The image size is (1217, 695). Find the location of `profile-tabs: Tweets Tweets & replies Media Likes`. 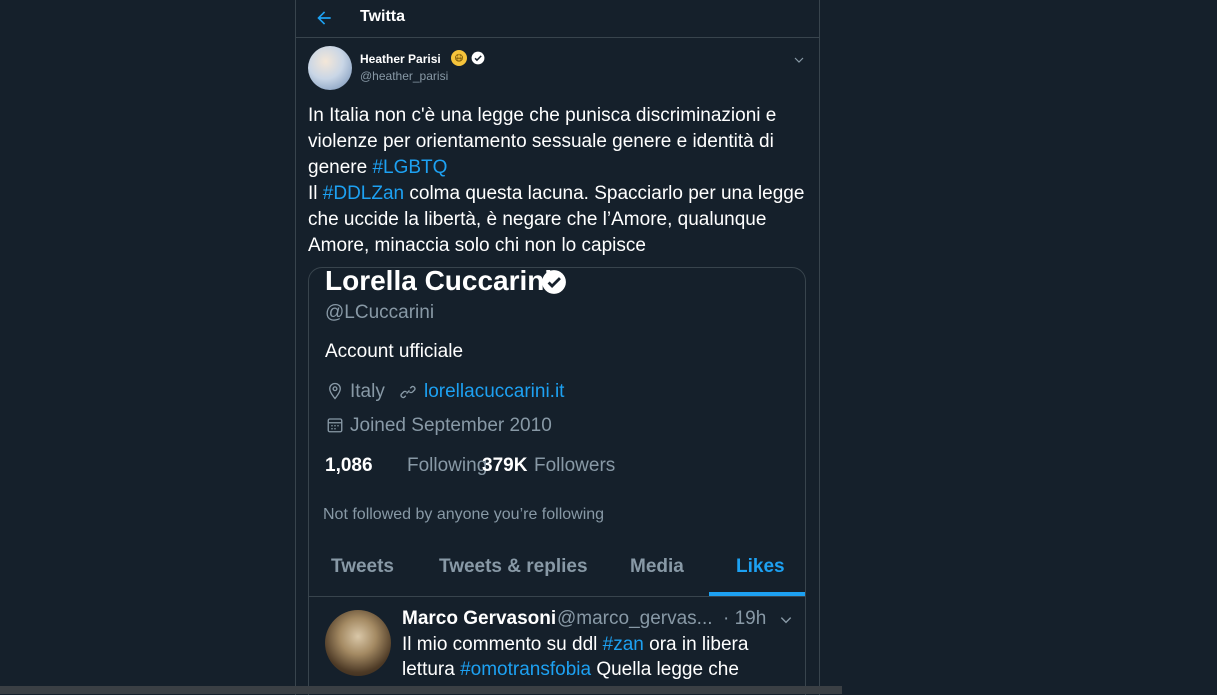

profile-tabs: Tweets Tweets & replies Media Likes is located at coordinates (557, 568).